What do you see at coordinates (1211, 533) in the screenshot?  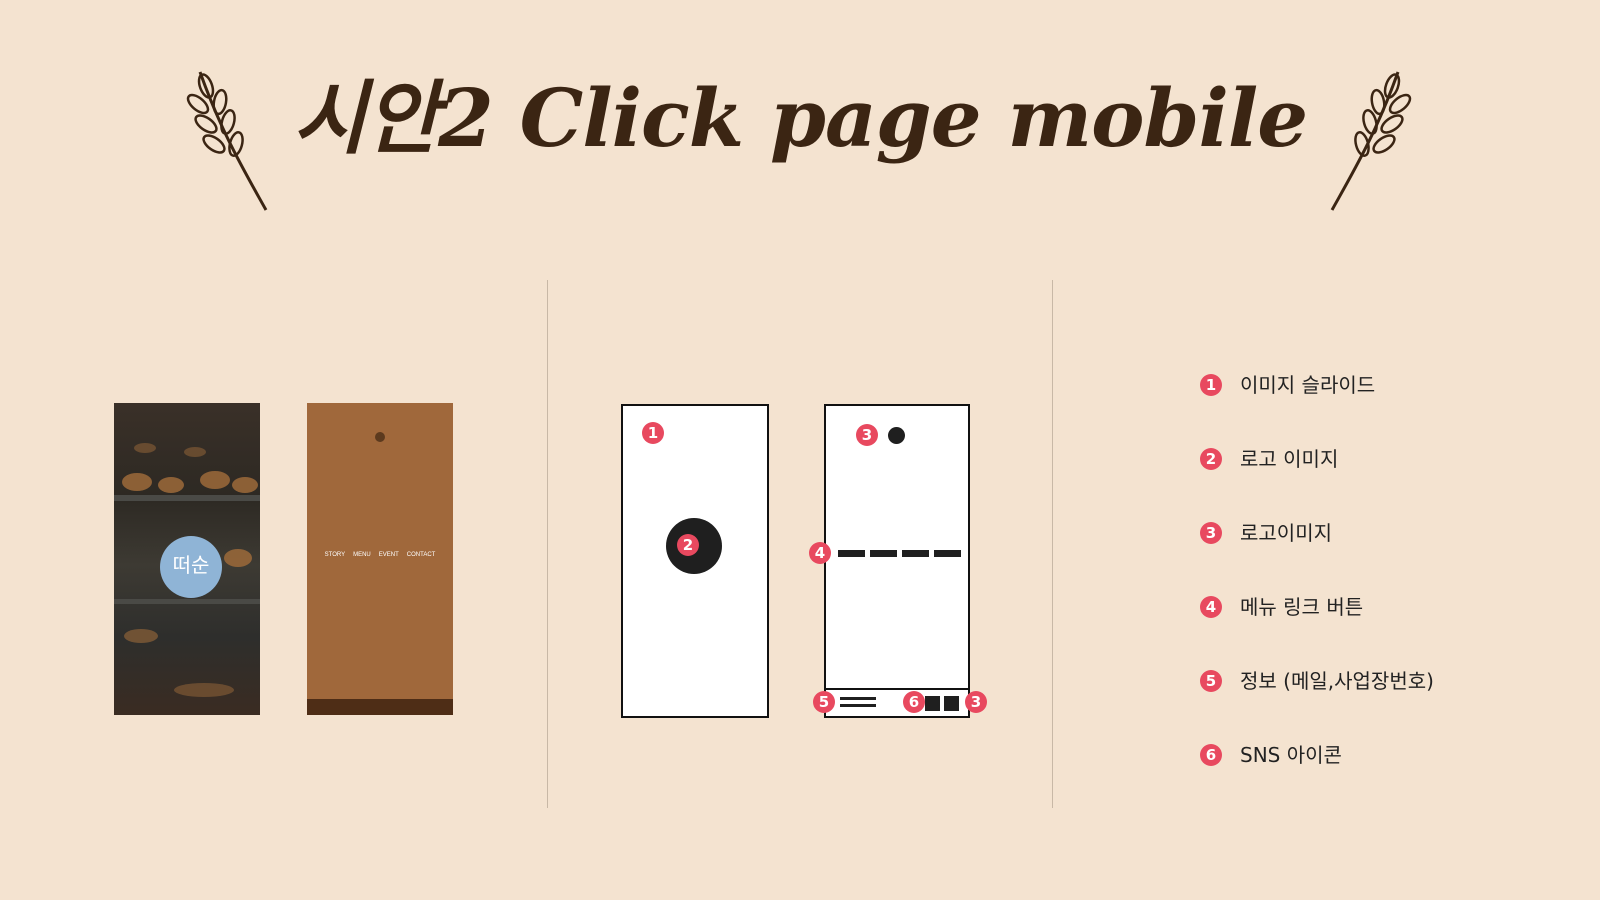 I see `legend-badge: 3` at bounding box center [1211, 533].